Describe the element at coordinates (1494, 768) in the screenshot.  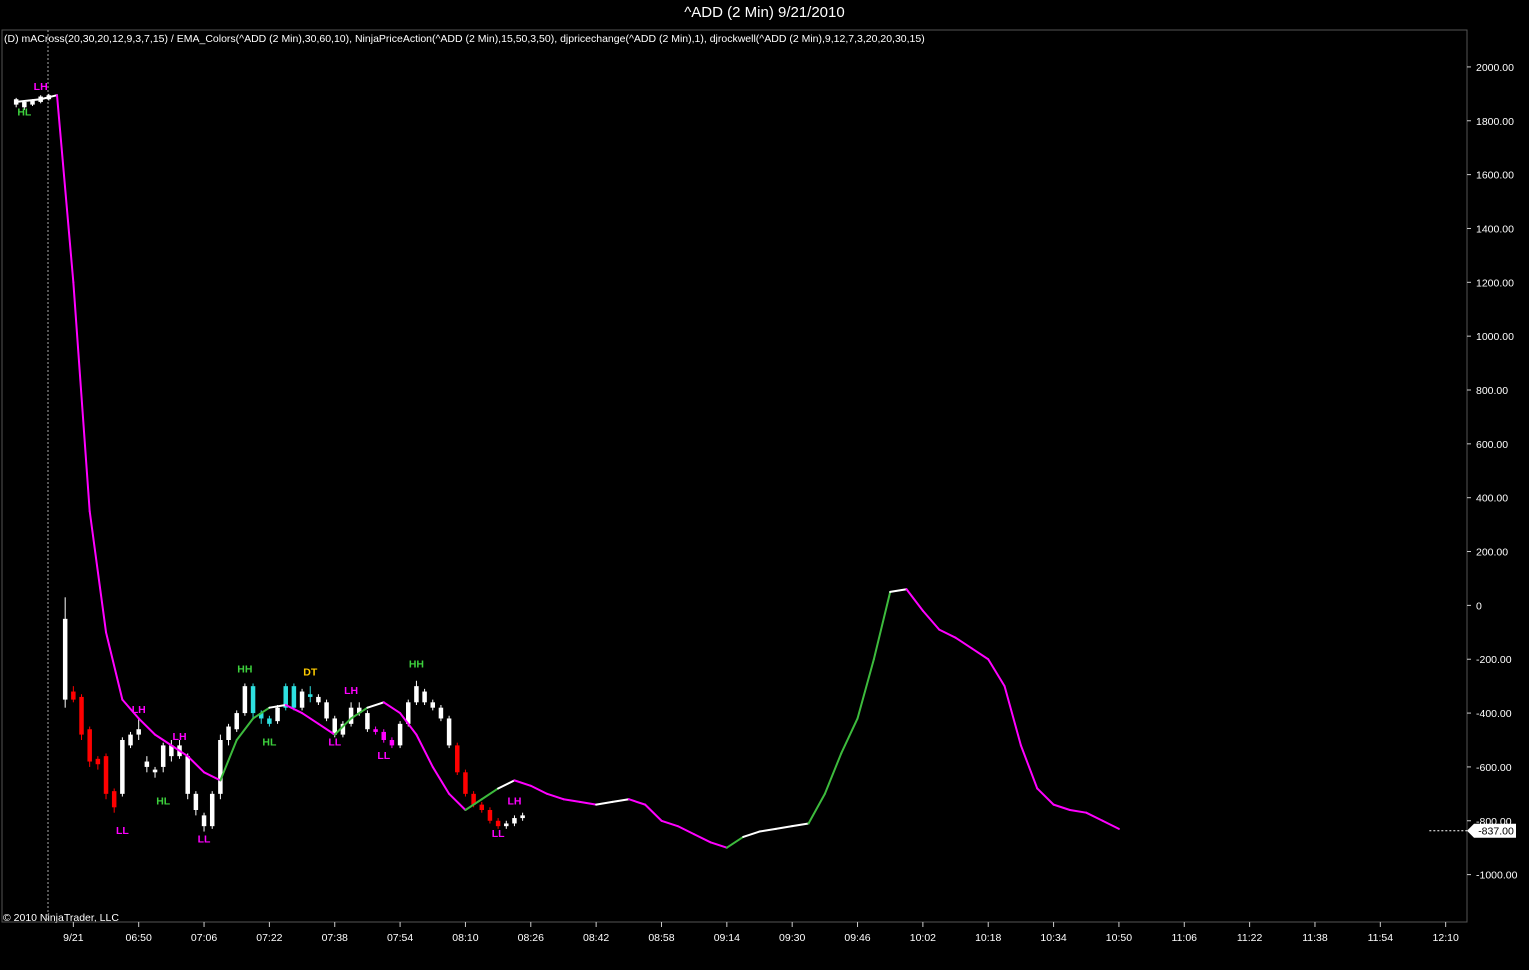
I see `price-tick-label: -600.00` at that location.